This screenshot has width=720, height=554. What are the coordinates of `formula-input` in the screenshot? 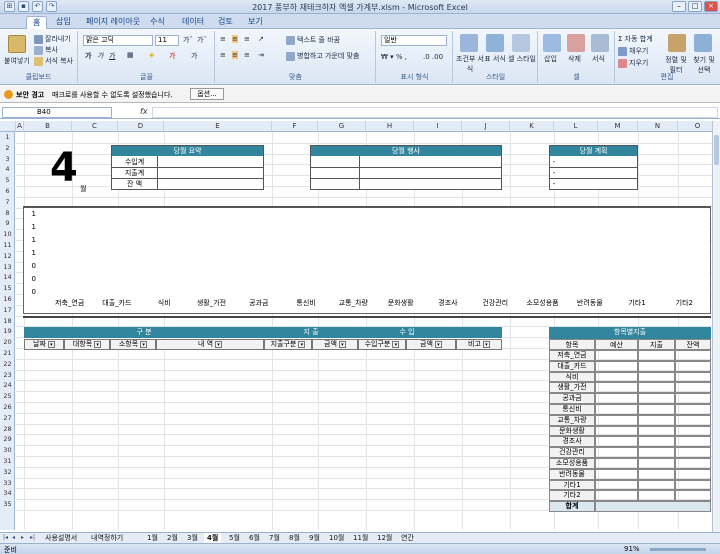 It's located at (435, 112).